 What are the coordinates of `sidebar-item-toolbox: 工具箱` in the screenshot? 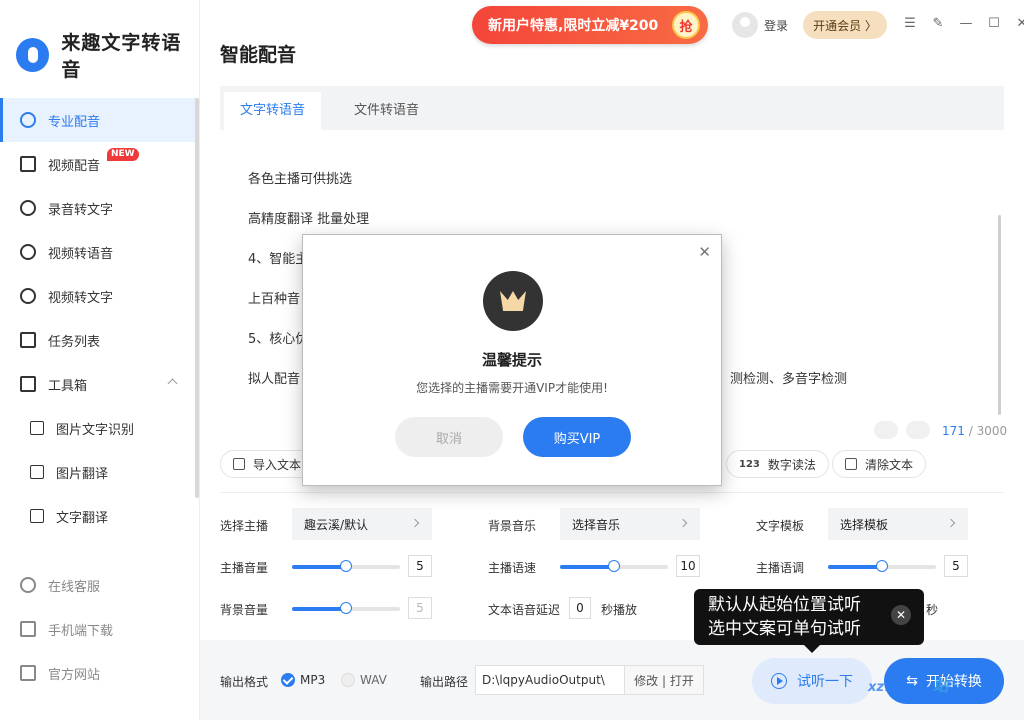 It's located at (98, 384).